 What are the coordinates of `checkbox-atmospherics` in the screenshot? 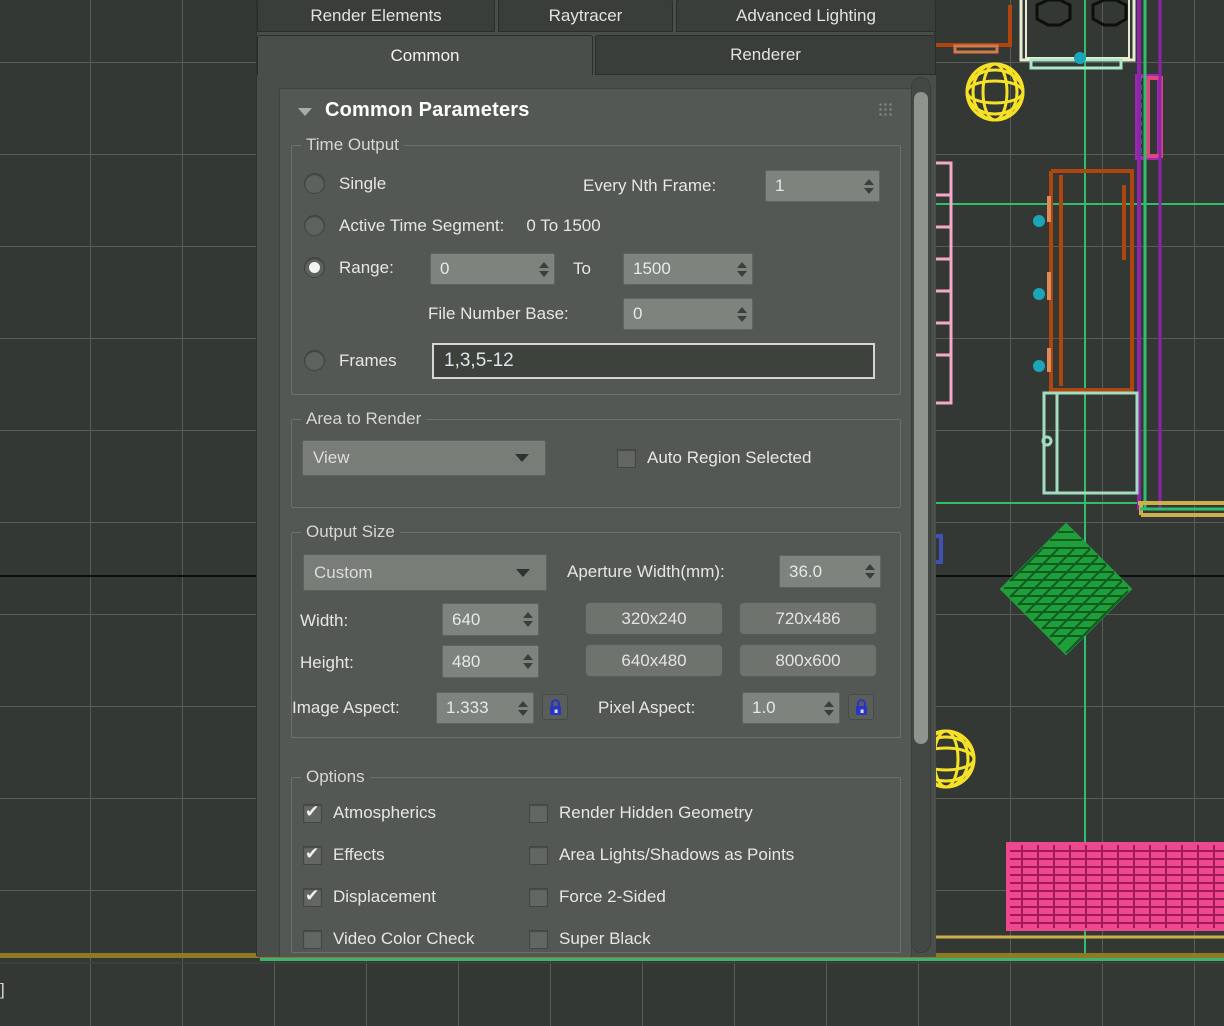 It's located at (312, 812).